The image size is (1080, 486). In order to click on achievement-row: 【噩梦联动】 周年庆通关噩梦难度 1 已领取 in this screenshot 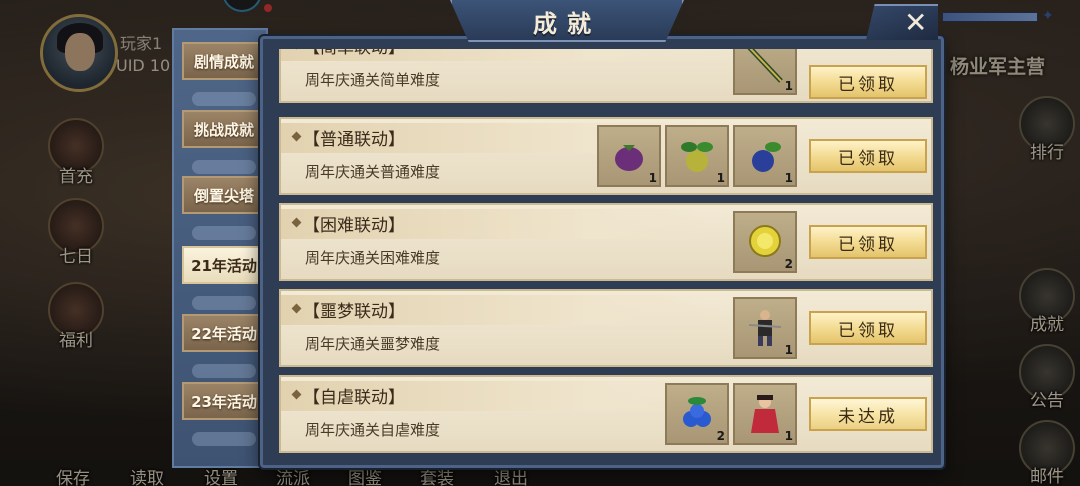, I will do `click(606, 328)`.